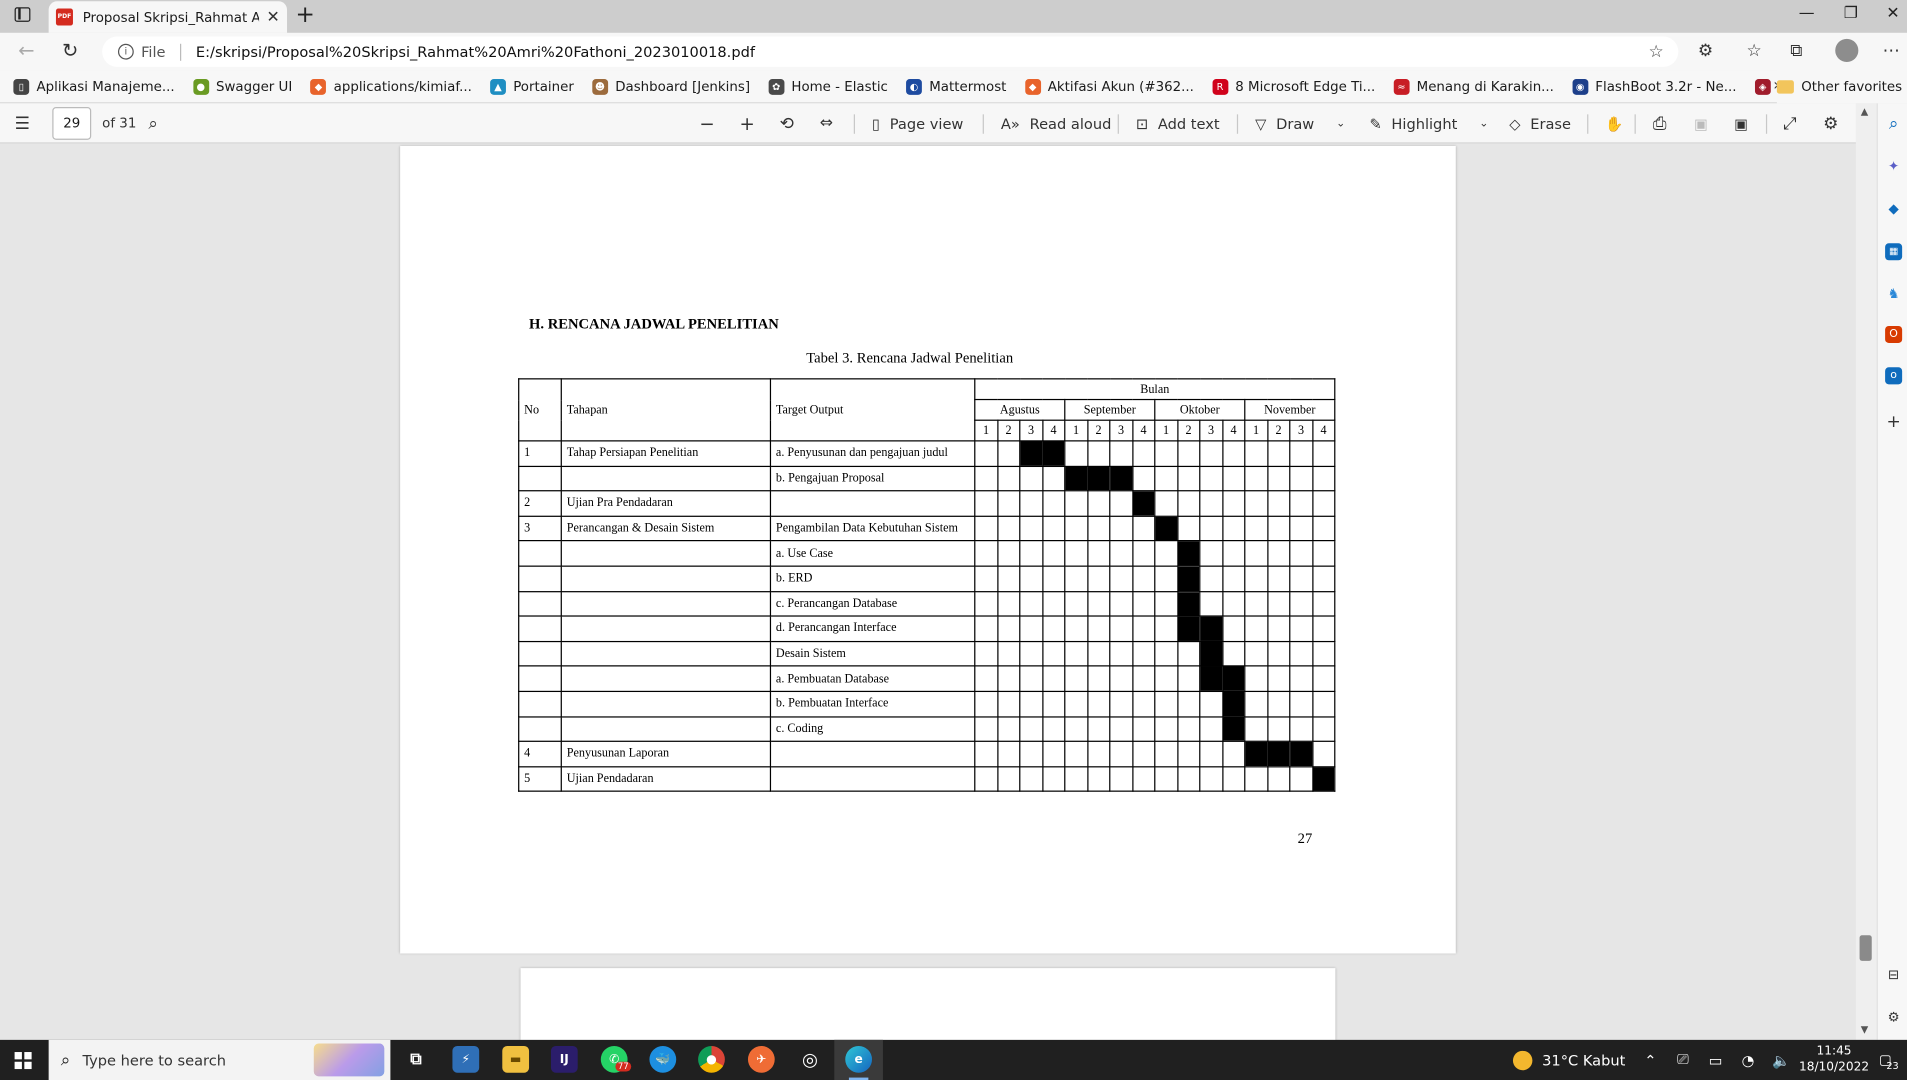 The height and width of the screenshot is (1080, 1907). Describe the element at coordinates (125, 51) in the screenshot. I see `info-icon: i` at that location.